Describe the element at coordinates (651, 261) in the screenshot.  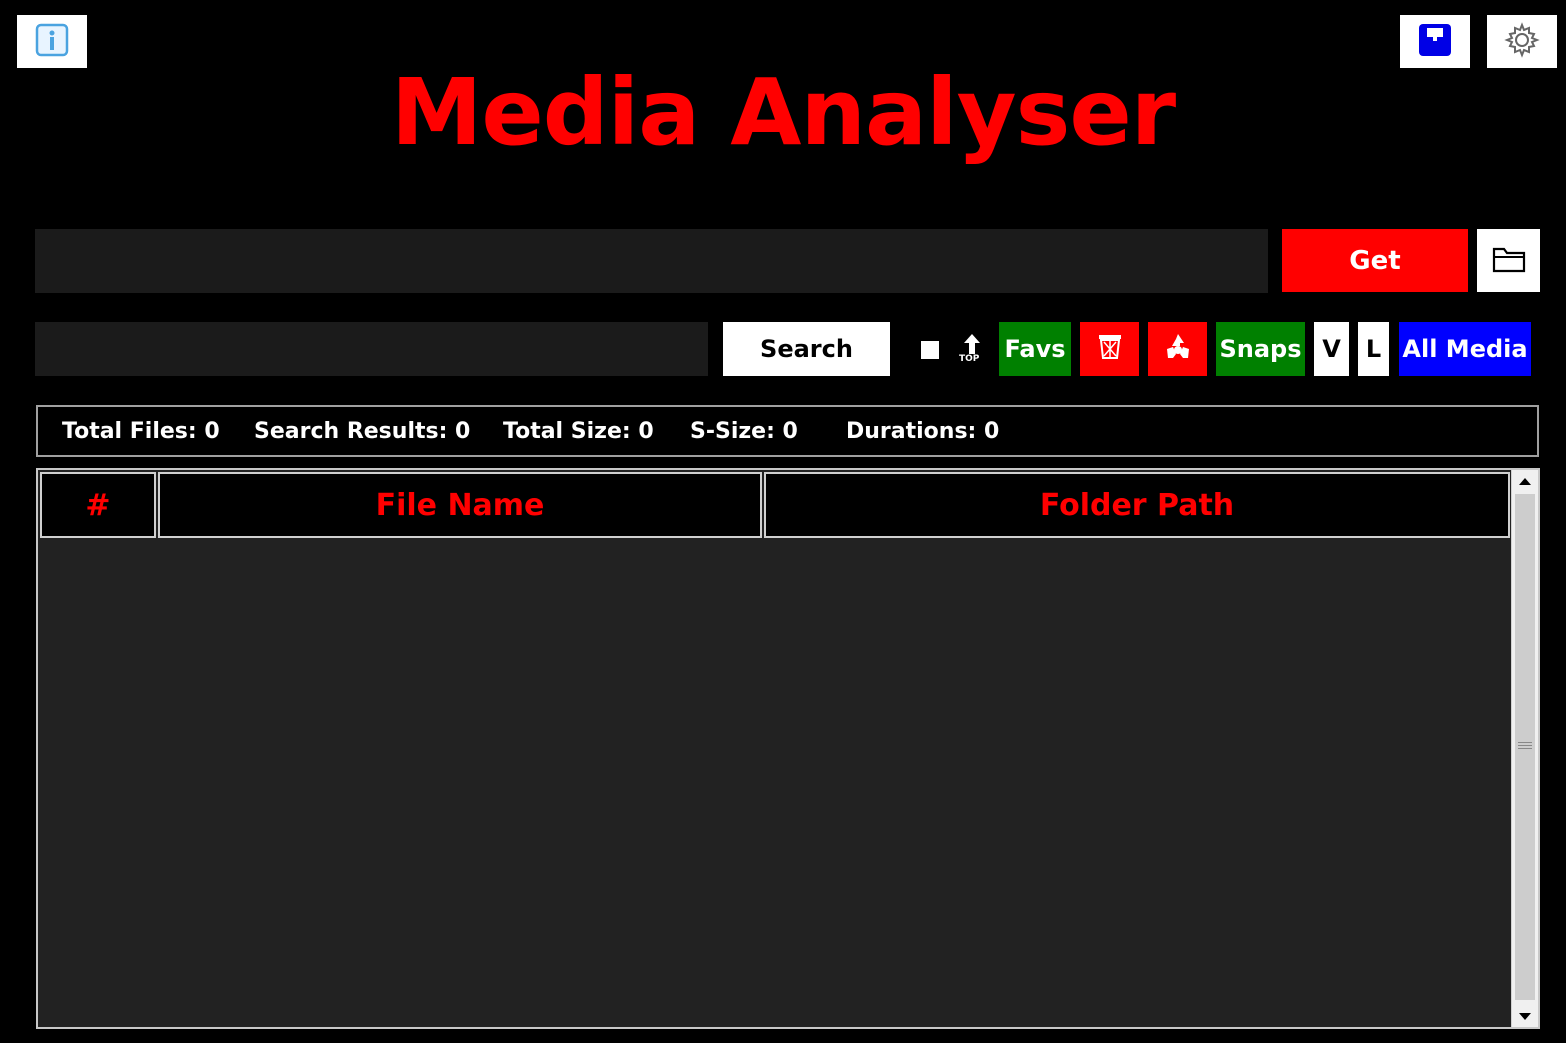
I see `path-input` at that location.